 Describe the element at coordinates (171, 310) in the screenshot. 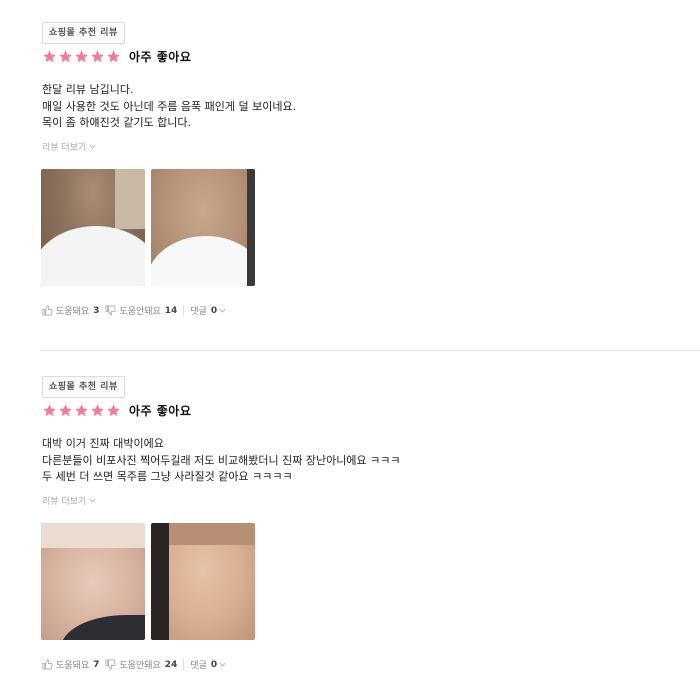

I see `not-helpful-count: 14` at that location.